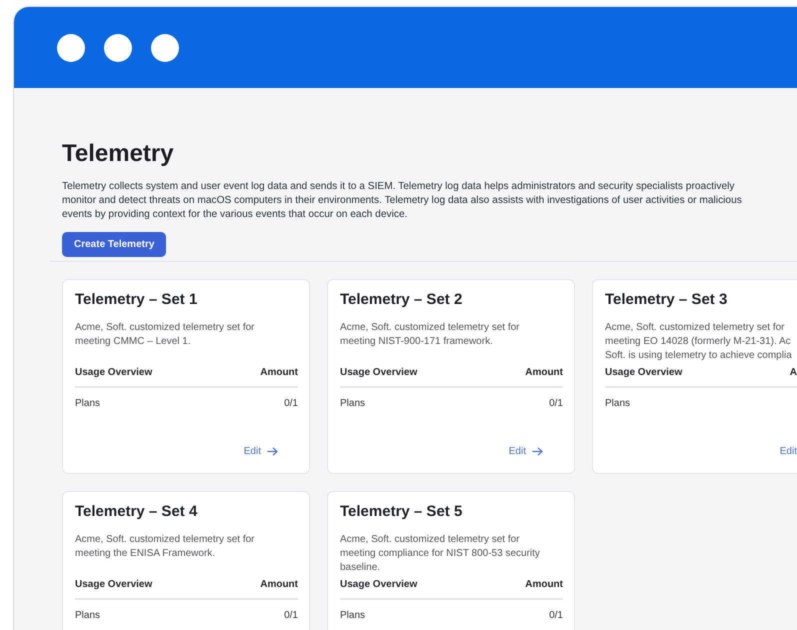  Describe the element at coordinates (402, 201) in the screenshot. I see `page-description: Telemetry collects system and user event log data and sends it to a SIEM. Telemetry log data helps administrators and security specialists proactively monitor and detect threats on macOS computers in their environments. Telemetry log data also assists with investigations of user activities or malicious events by providing context for the various events that occur on each device.` at that location.